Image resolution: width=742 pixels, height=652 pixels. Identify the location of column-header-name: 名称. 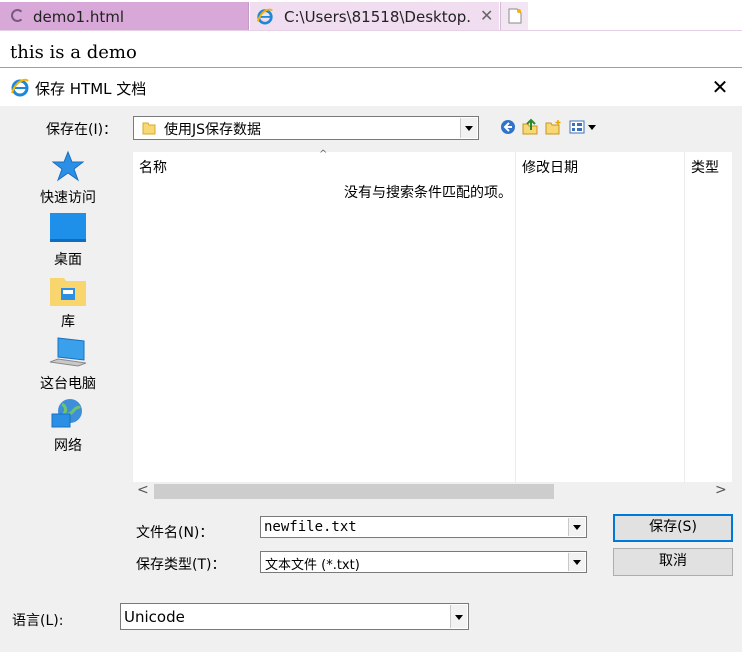
(153, 171).